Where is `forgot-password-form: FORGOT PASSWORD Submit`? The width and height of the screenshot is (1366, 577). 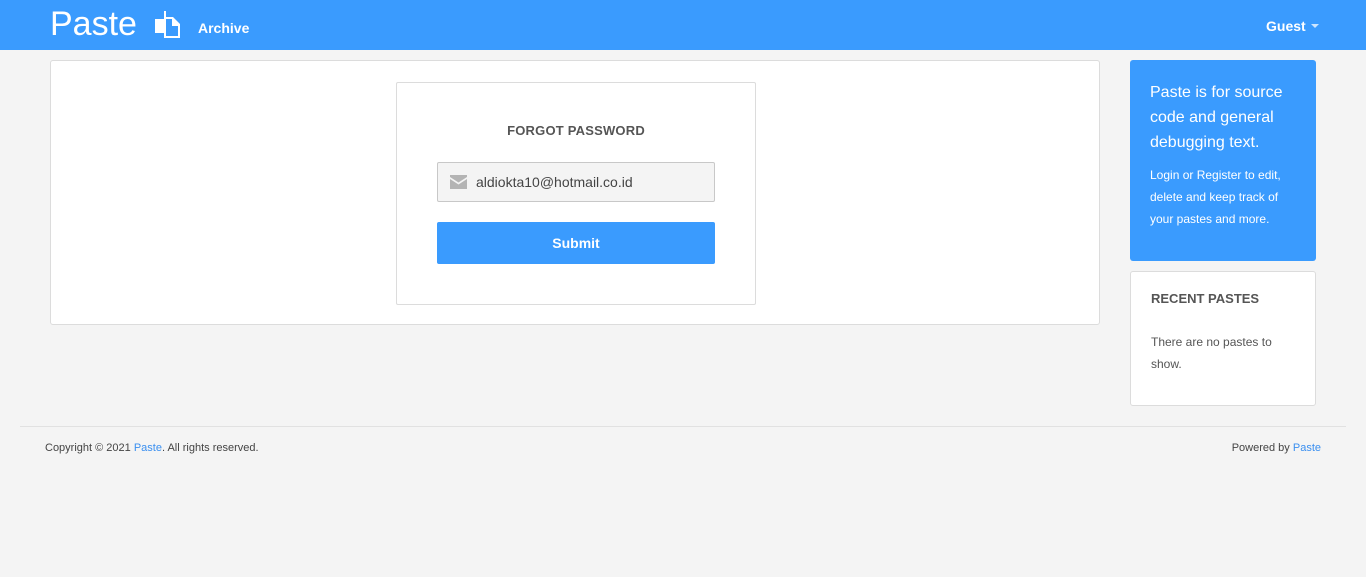
forgot-password-form: FORGOT PASSWORD Submit is located at coordinates (576, 193).